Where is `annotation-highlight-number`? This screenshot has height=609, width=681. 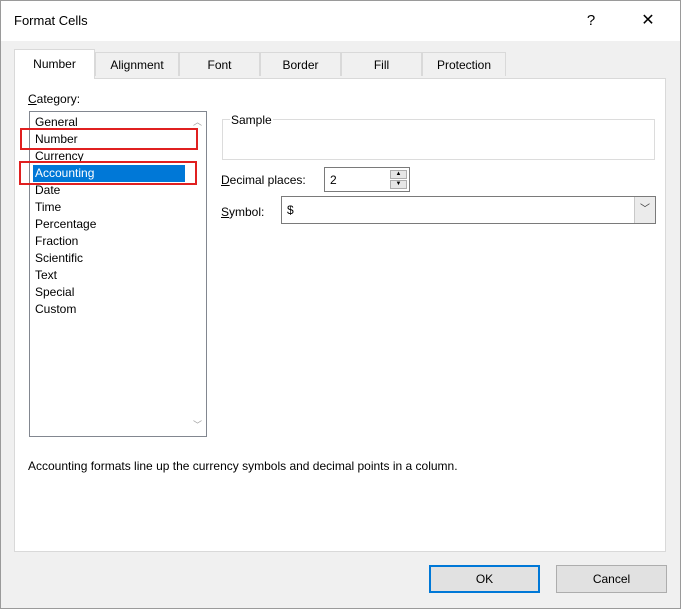
annotation-highlight-number is located at coordinates (109, 139).